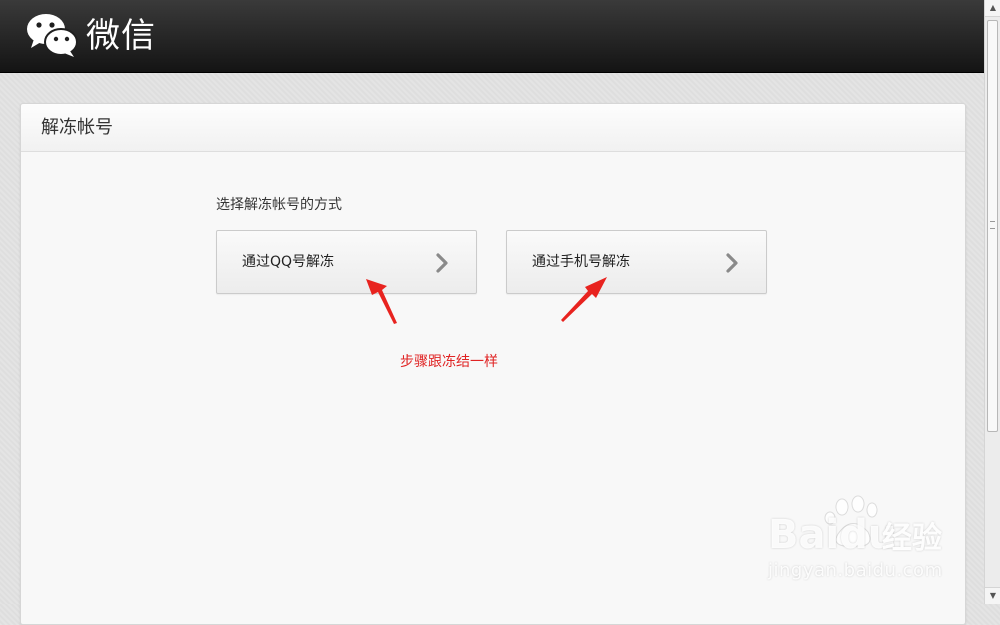  Describe the element at coordinates (77, 127) in the screenshot. I see `panel-title: 解冻帐号` at that location.